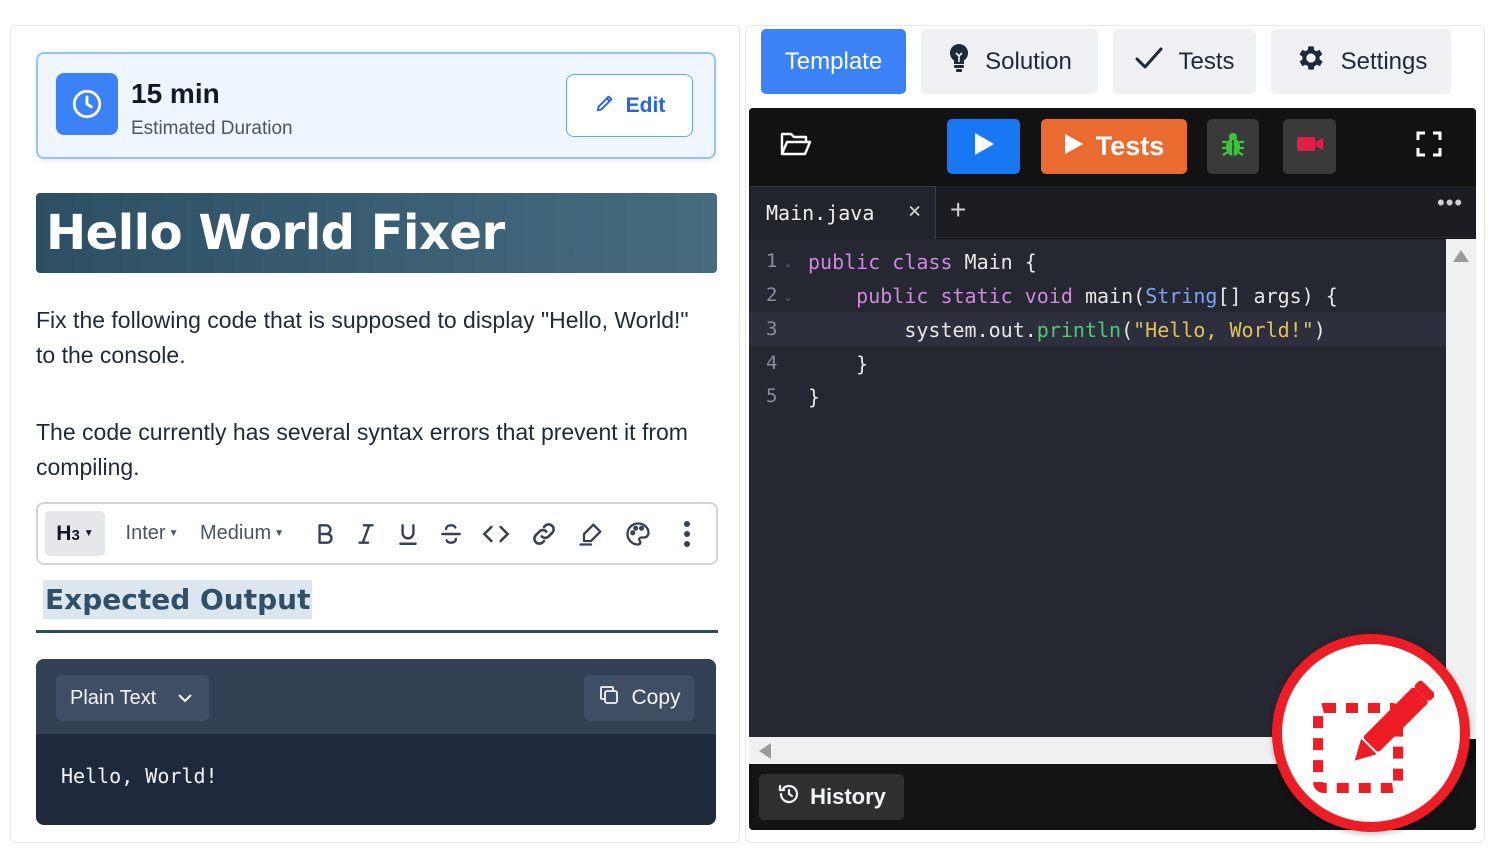  I want to click on code-block-header: Plain Text Copy, so click(376, 696).